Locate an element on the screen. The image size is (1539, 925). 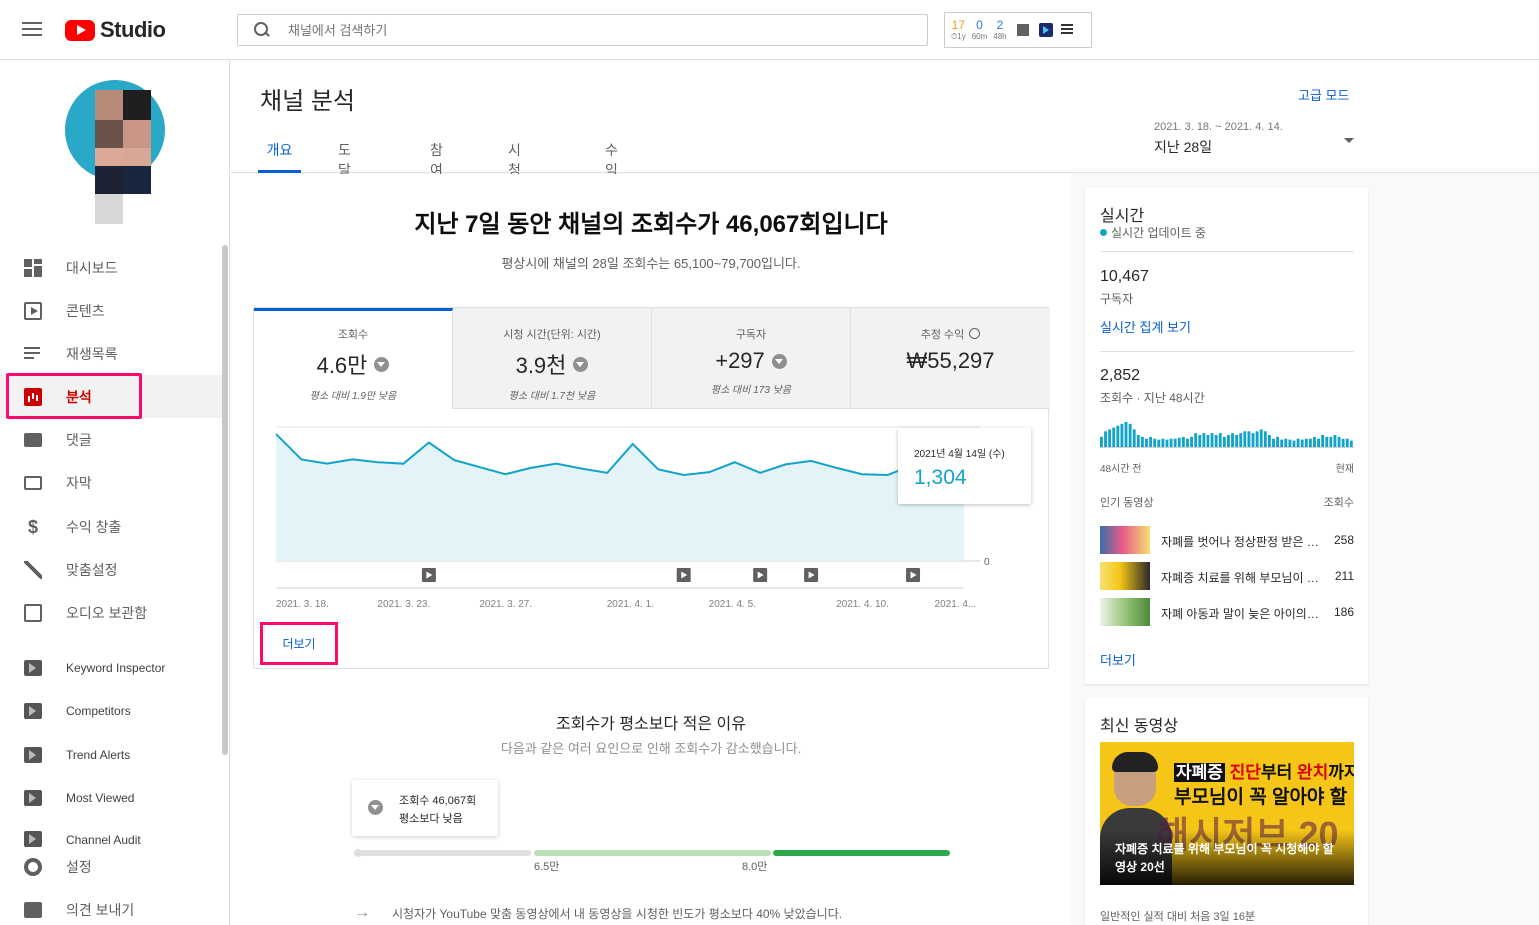
sidebar-item-audio-library: 오디오 보관함 is located at coordinates (111, 612).